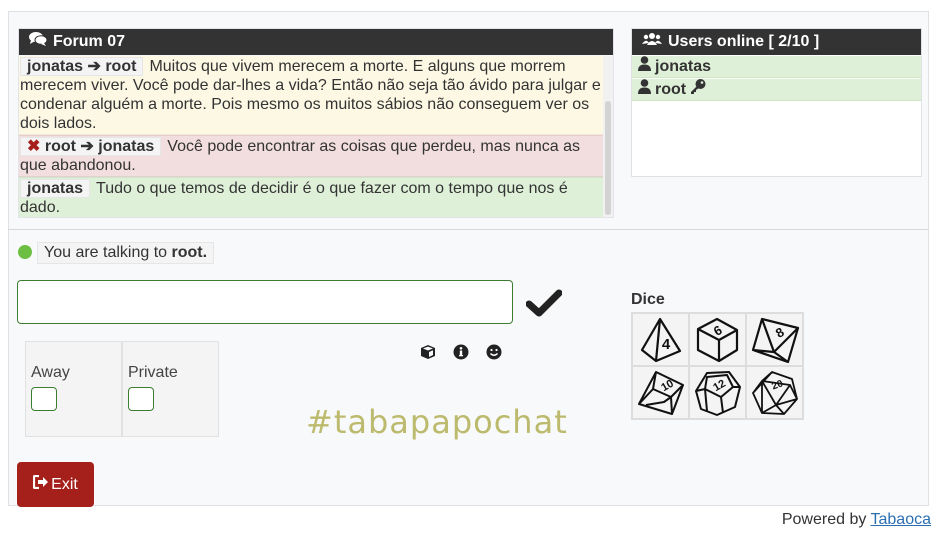 The height and width of the screenshot is (537, 941). What do you see at coordinates (608, 158) in the screenshot?
I see `scrollbar-thumb` at bounding box center [608, 158].